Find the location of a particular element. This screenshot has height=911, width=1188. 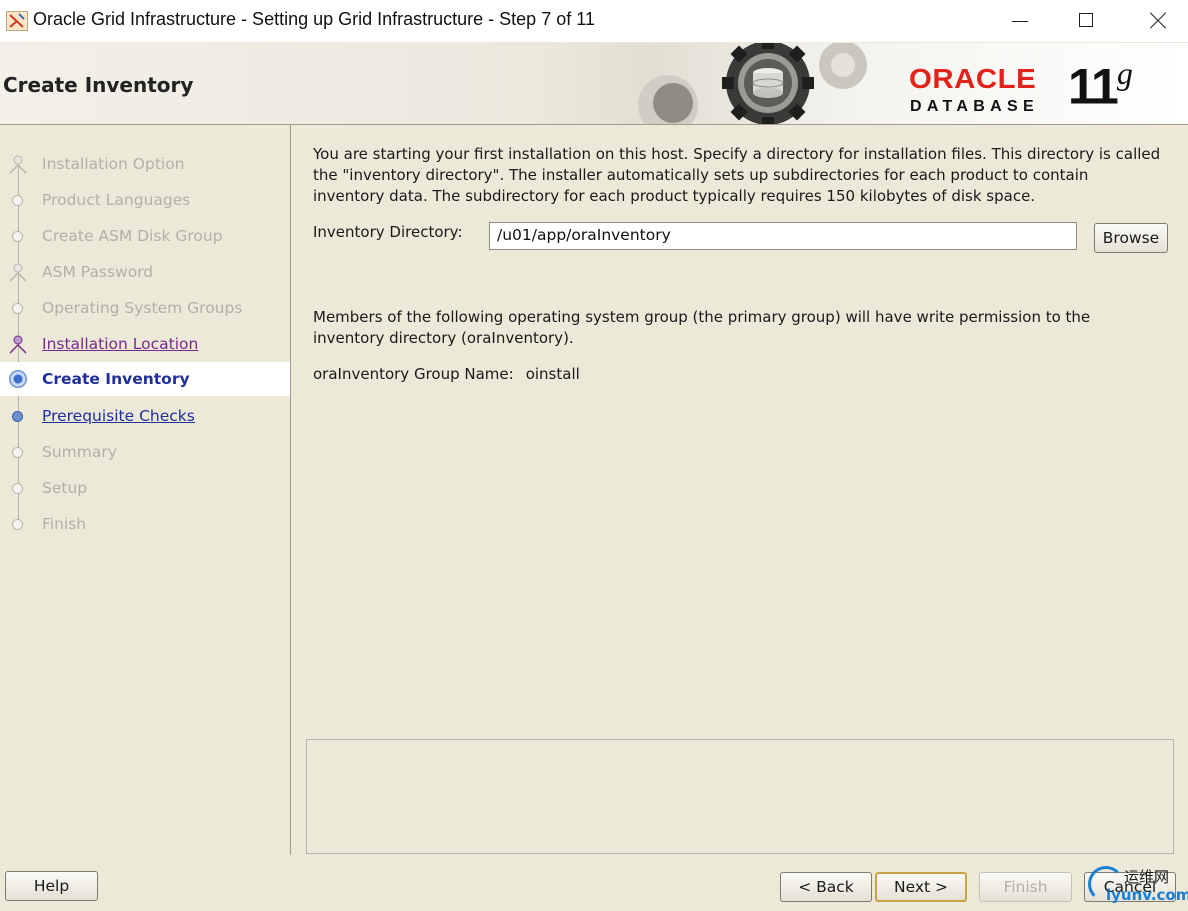

oracle-database-logo: ORACLE DATABASE is located at coordinates (984, 91).